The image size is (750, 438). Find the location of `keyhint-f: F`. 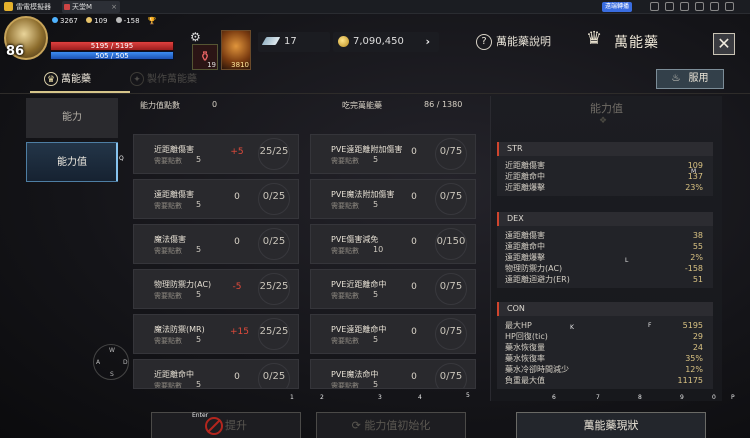

keyhint-f: F is located at coordinates (650, 325).